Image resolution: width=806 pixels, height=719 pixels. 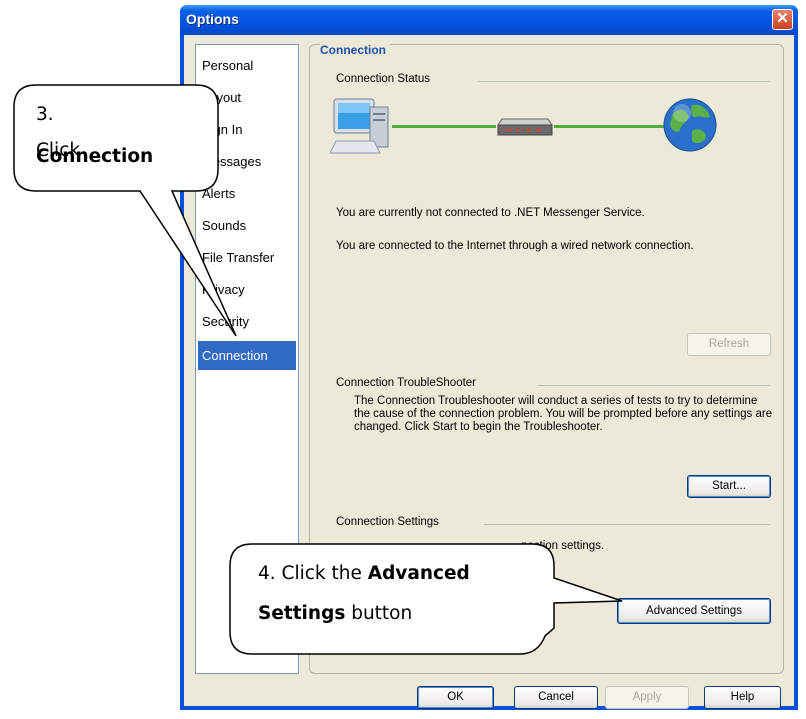 I want to click on callout-step-4-bold2: Settings, so click(x=302, y=613).